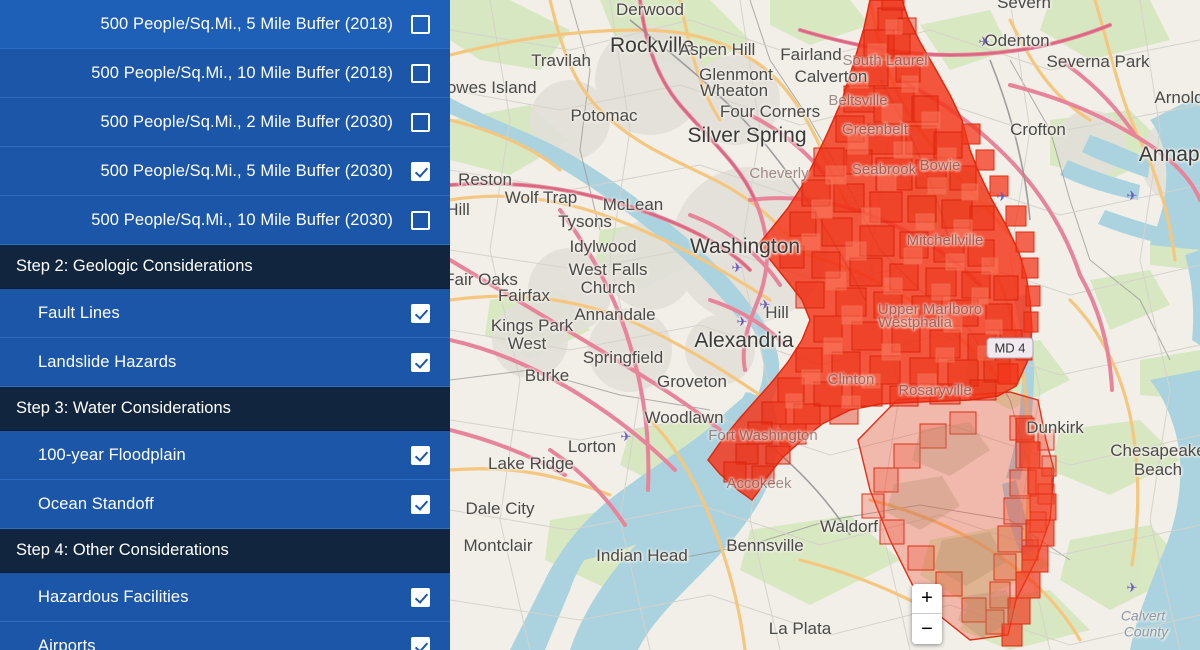 This screenshot has width=1200, height=650. I want to click on layer-label: Airports, so click(67, 643).